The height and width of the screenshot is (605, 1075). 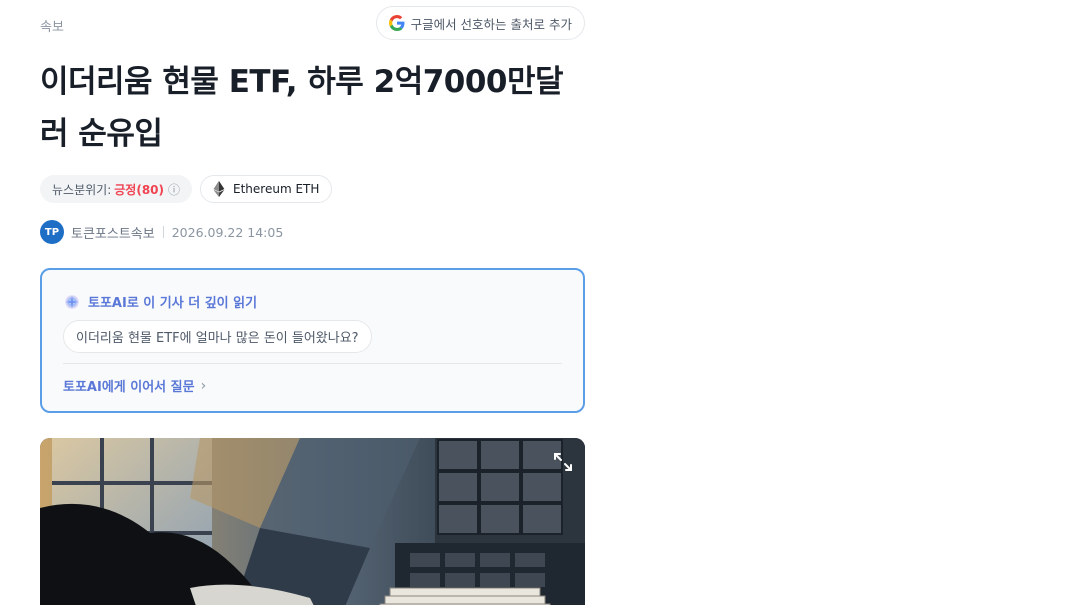 What do you see at coordinates (52, 27) in the screenshot?
I see `category-label: 속보` at bounding box center [52, 27].